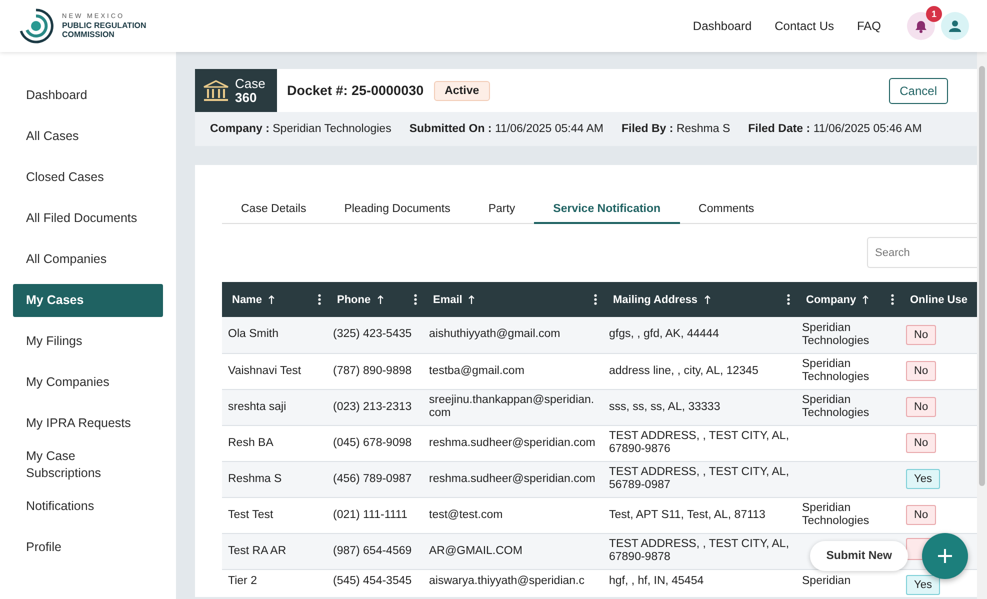  What do you see at coordinates (923, 479) in the screenshot?
I see `status-tag: Yes` at bounding box center [923, 479].